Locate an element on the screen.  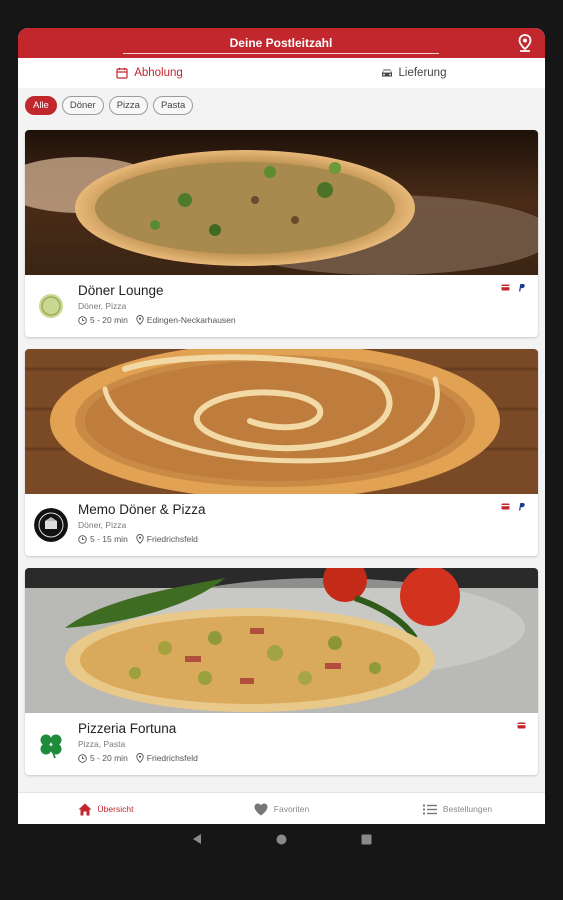
system-navigation-bar is located at coordinates (281, 844).